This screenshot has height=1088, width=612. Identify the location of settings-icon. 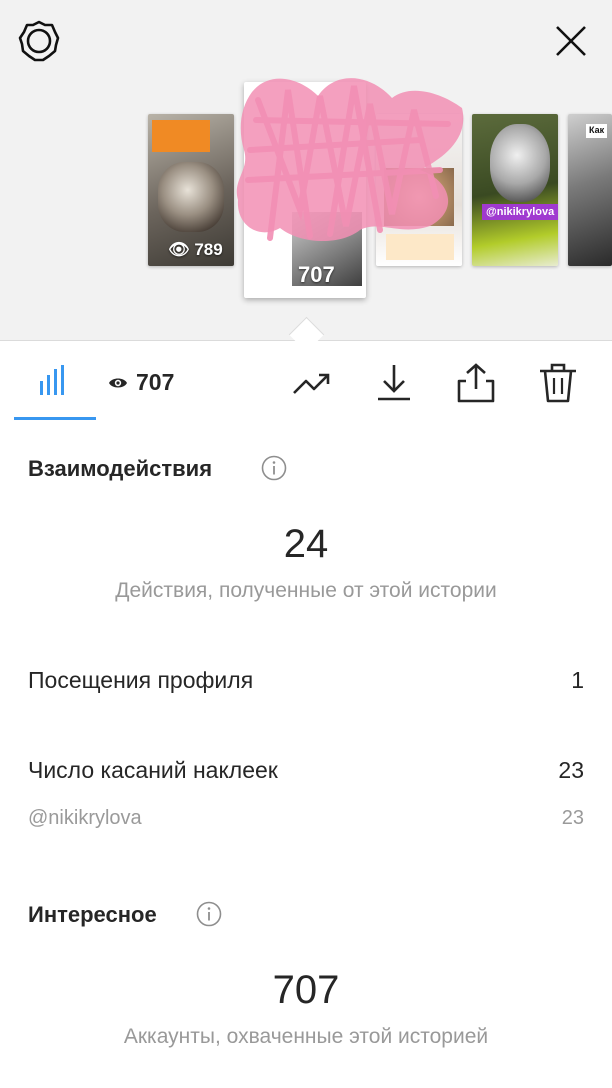
(39, 41).